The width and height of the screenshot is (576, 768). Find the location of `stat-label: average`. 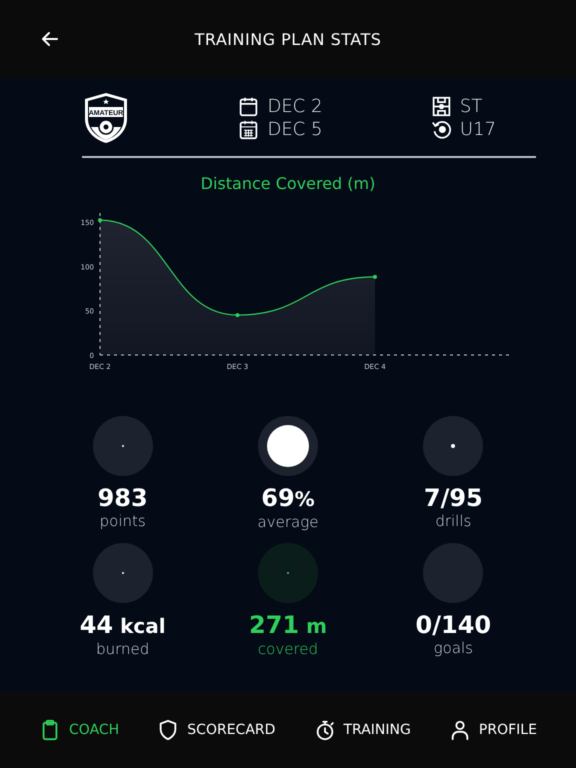

stat-label: average is located at coordinates (288, 522).